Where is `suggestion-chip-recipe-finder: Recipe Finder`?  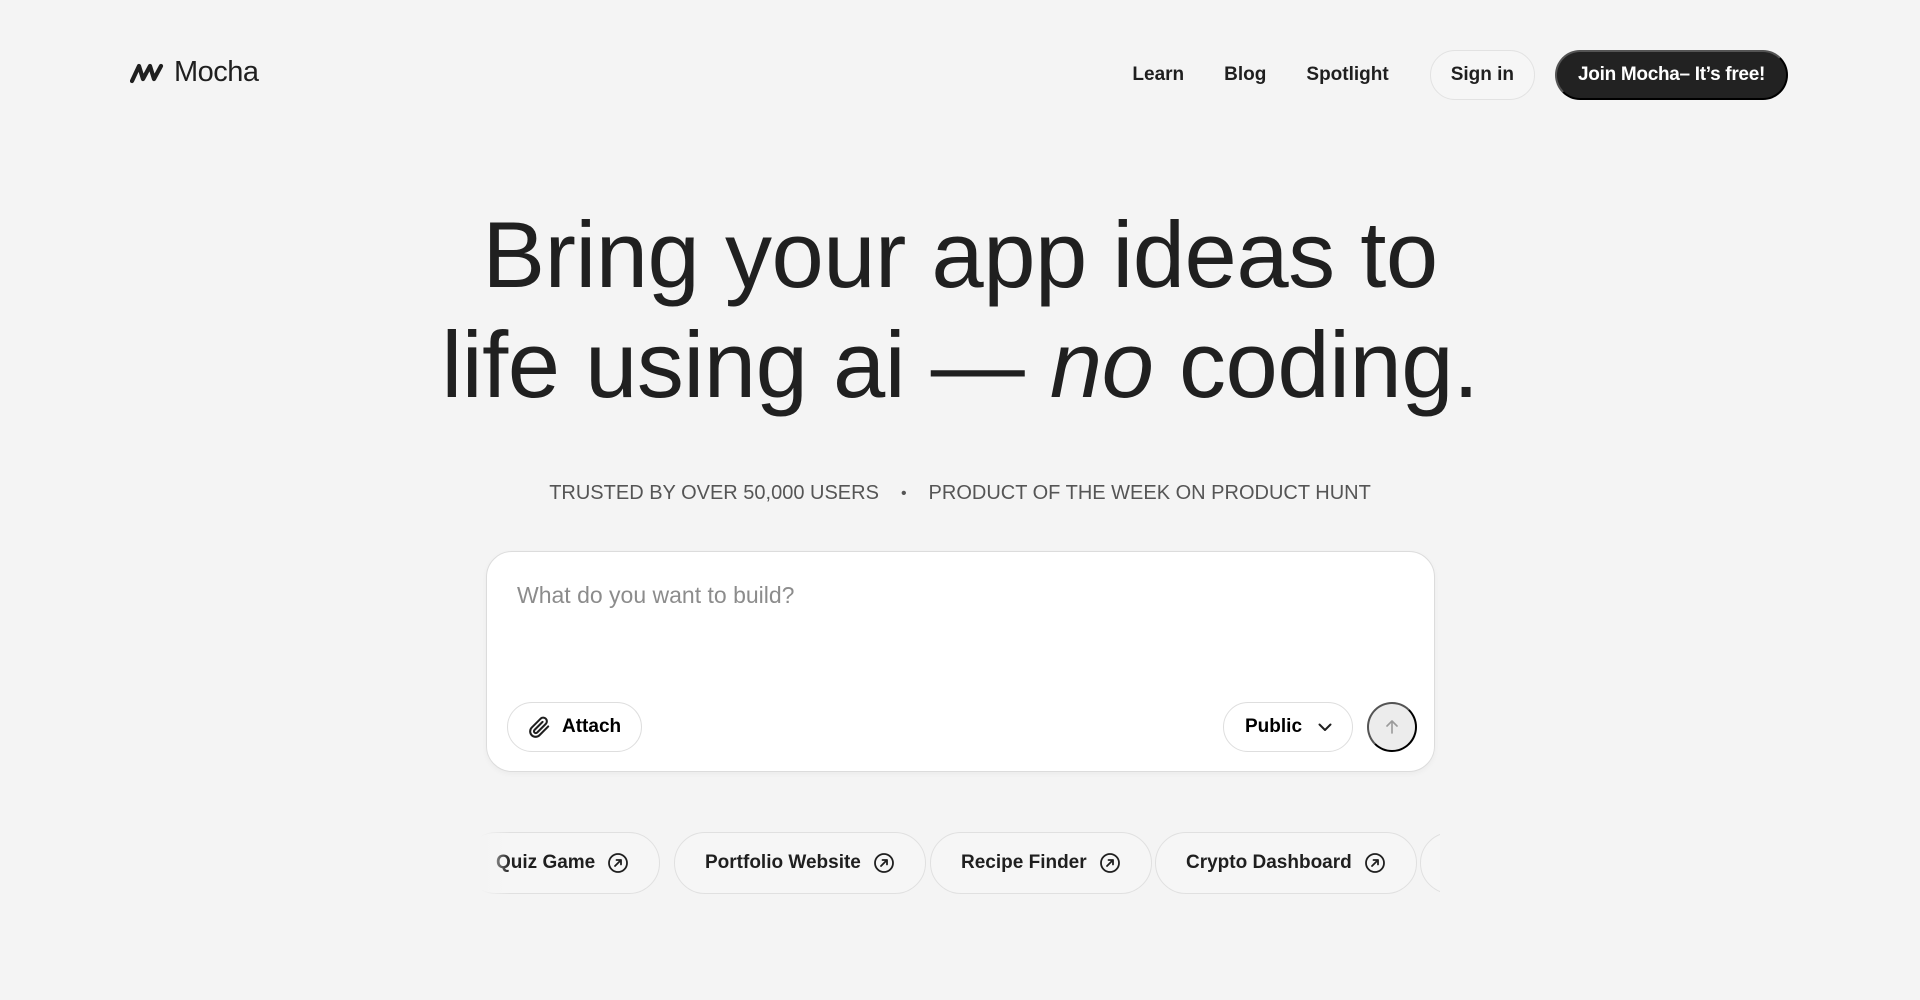
suggestion-chip-recipe-finder: Recipe Finder is located at coordinates (1041, 863).